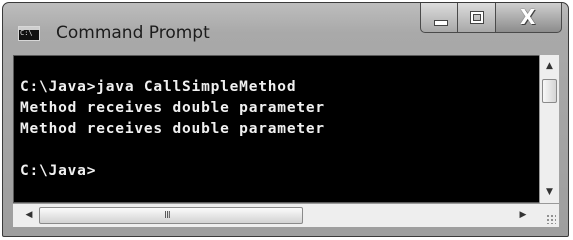 This screenshot has height=240, width=573. Describe the element at coordinates (133, 33) in the screenshot. I see `window-title: Command Prompt` at that location.